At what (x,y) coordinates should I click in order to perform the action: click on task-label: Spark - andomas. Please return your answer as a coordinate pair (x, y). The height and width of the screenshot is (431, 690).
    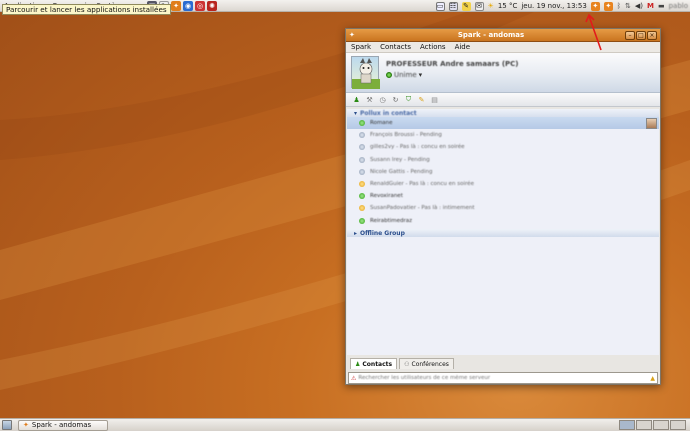
    Looking at the image, I should click on (61, 425).